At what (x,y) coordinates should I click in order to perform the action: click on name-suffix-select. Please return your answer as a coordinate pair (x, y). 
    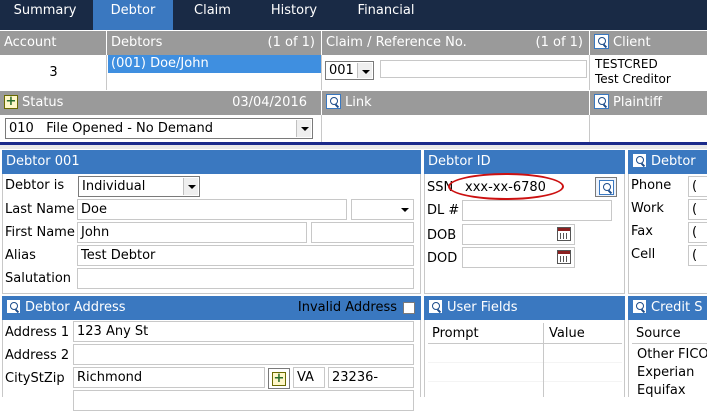
    Looking at the image, I should click on (382, 209).